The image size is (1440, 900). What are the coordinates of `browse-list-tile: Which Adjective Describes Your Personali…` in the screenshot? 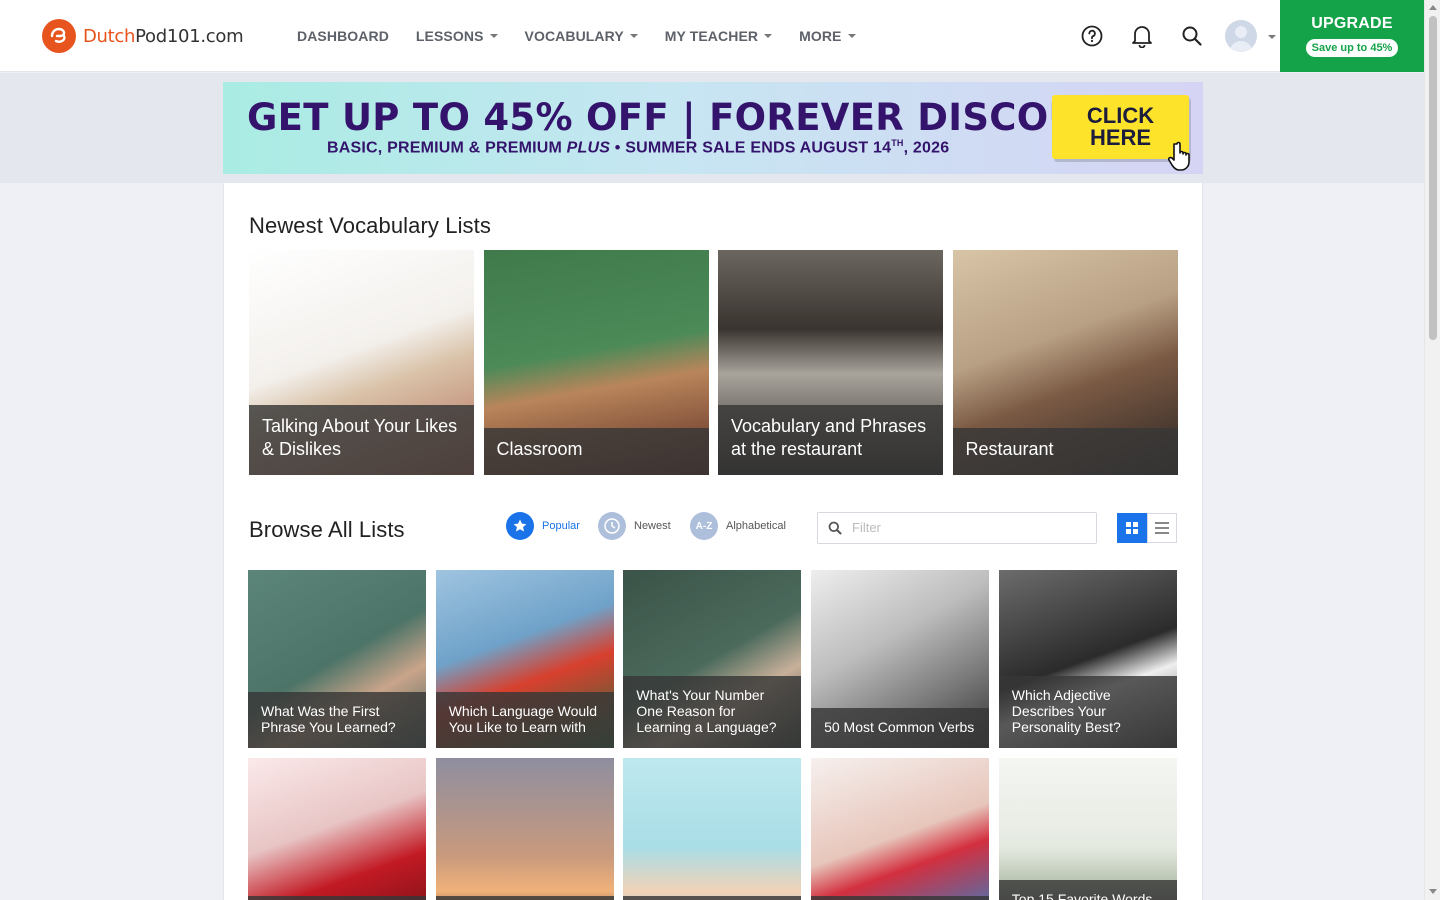 It's located at (1087, 659).